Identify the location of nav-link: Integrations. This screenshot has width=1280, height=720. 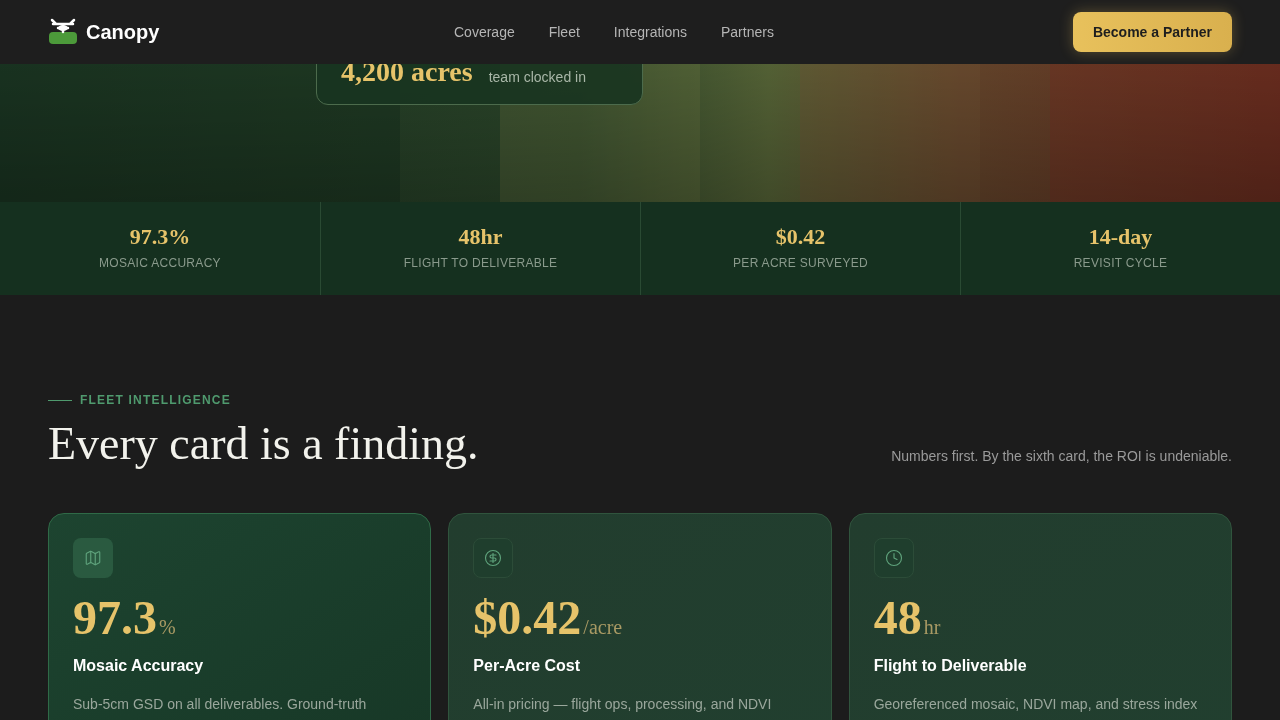
(650, 32).